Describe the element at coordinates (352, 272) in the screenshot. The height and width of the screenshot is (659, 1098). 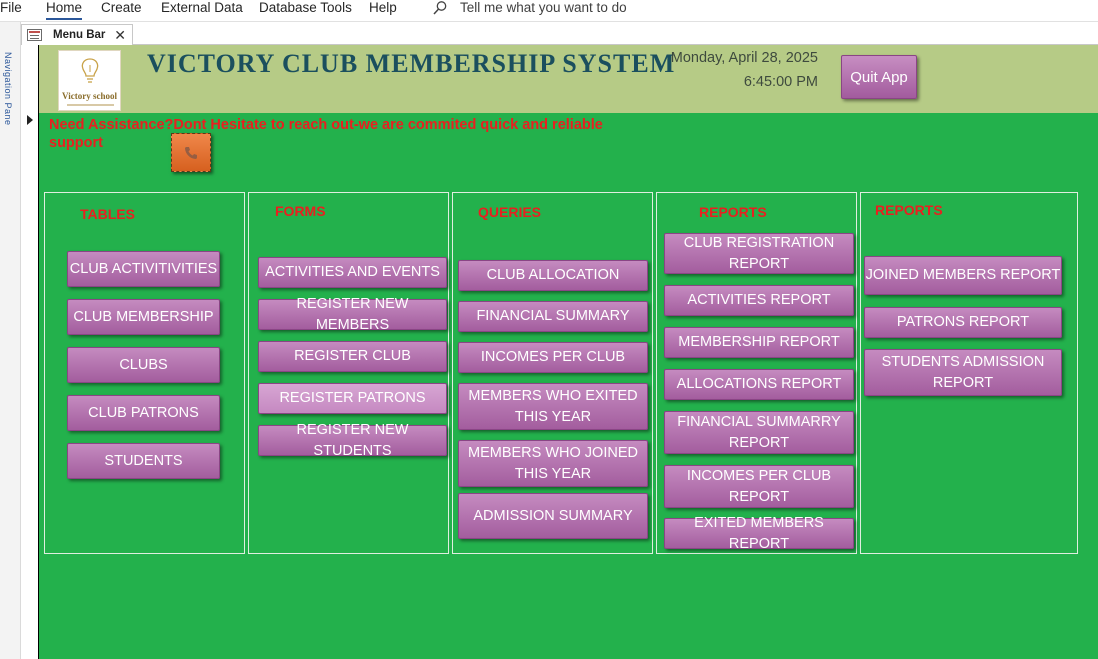
I see `activities-and-events-button: ACTIVITIES AND EVENTS` at that location.